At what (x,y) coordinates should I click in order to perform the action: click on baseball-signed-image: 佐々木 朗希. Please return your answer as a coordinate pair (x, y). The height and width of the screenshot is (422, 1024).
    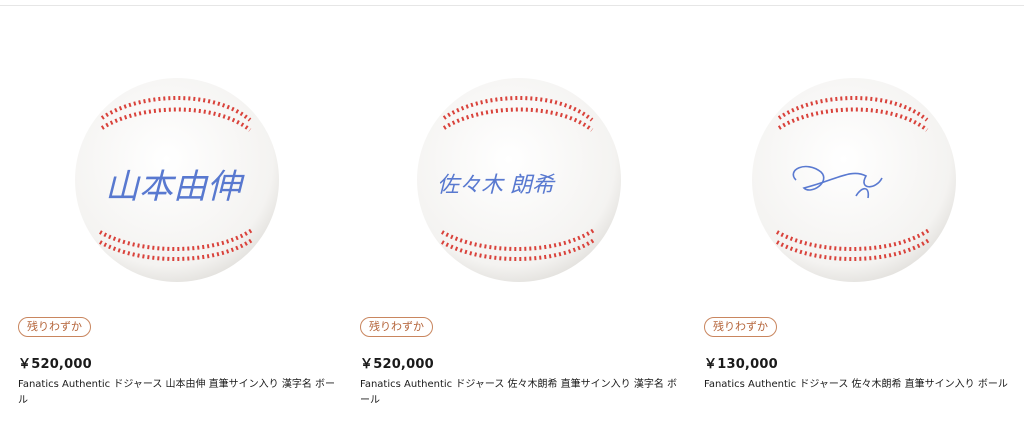
    Looking at the image, I should click on (519, 180).